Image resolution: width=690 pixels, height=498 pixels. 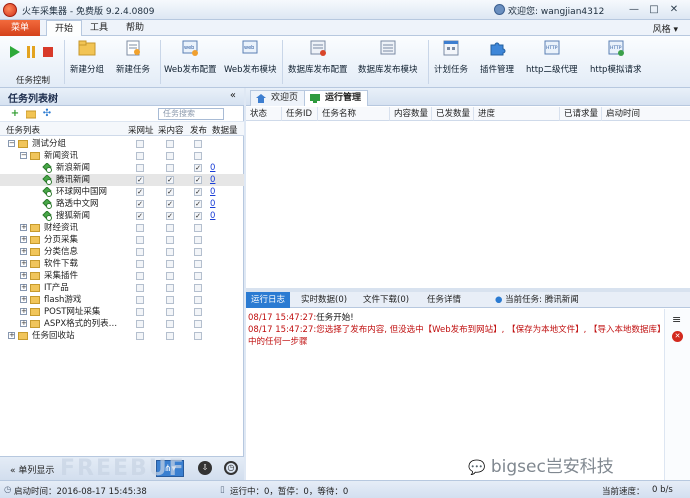 I want to click on tree-folder-row: − 新闻资讯, so click(x=122, y=156).